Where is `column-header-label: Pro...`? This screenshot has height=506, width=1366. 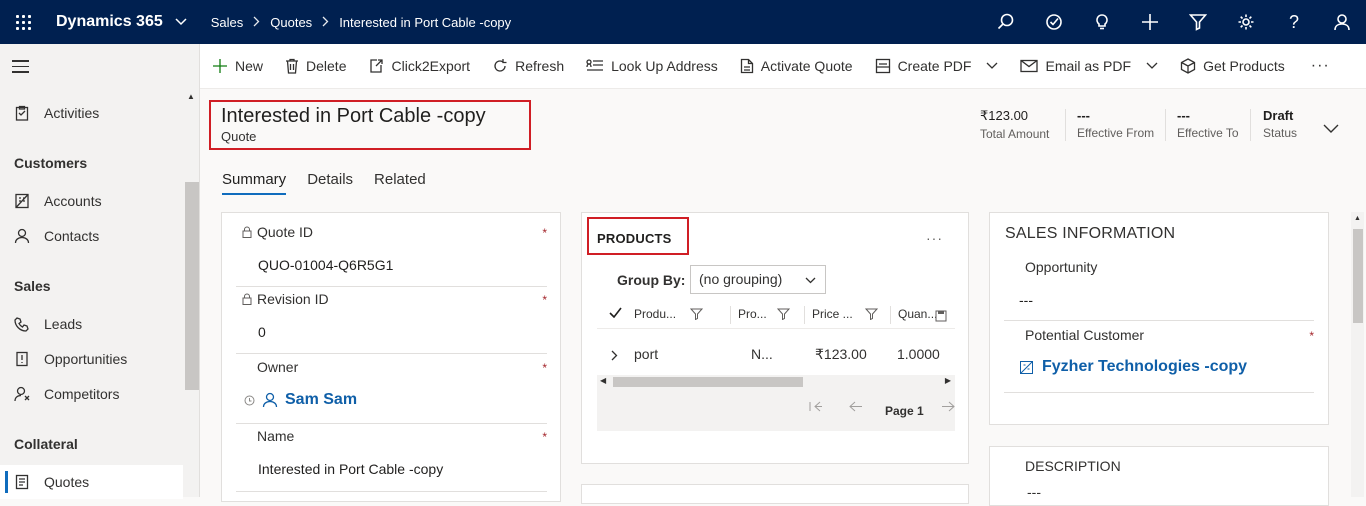
column-header-label: Pro... is located at coordinates (752, 314).